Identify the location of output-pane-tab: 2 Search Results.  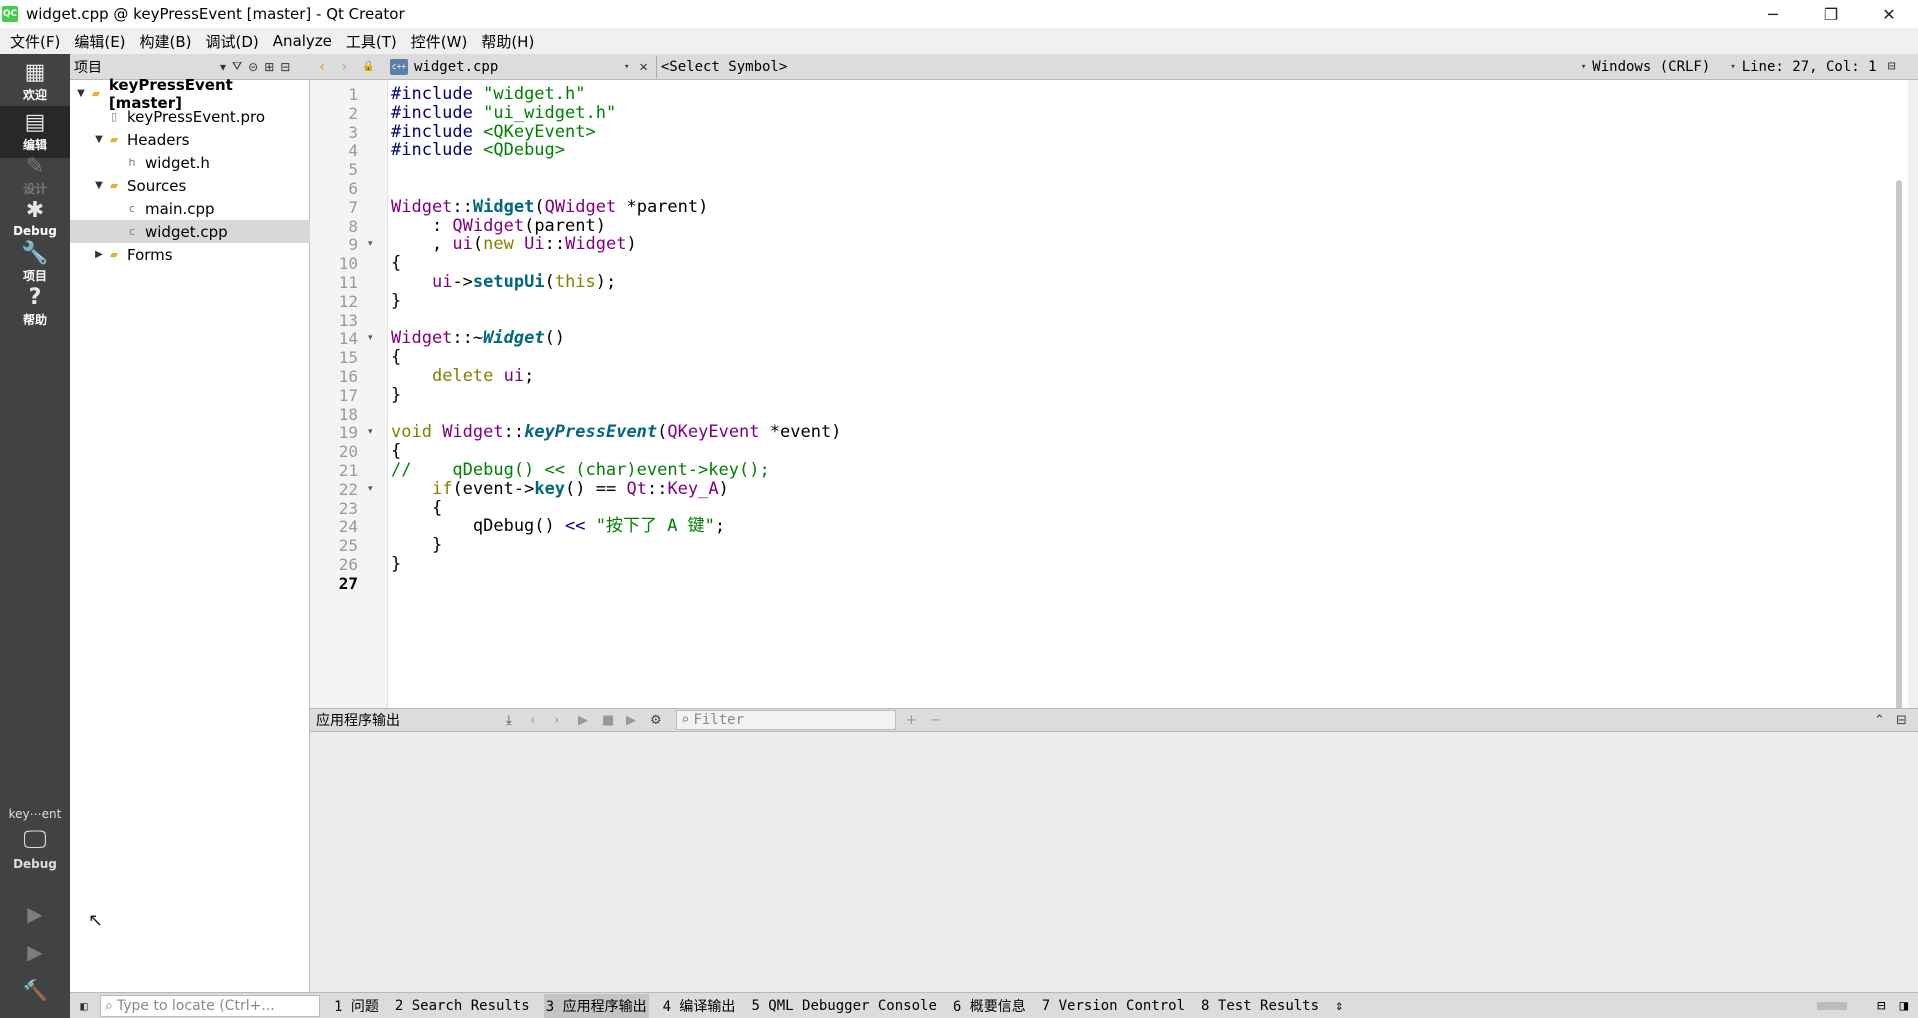
(462, 1006).